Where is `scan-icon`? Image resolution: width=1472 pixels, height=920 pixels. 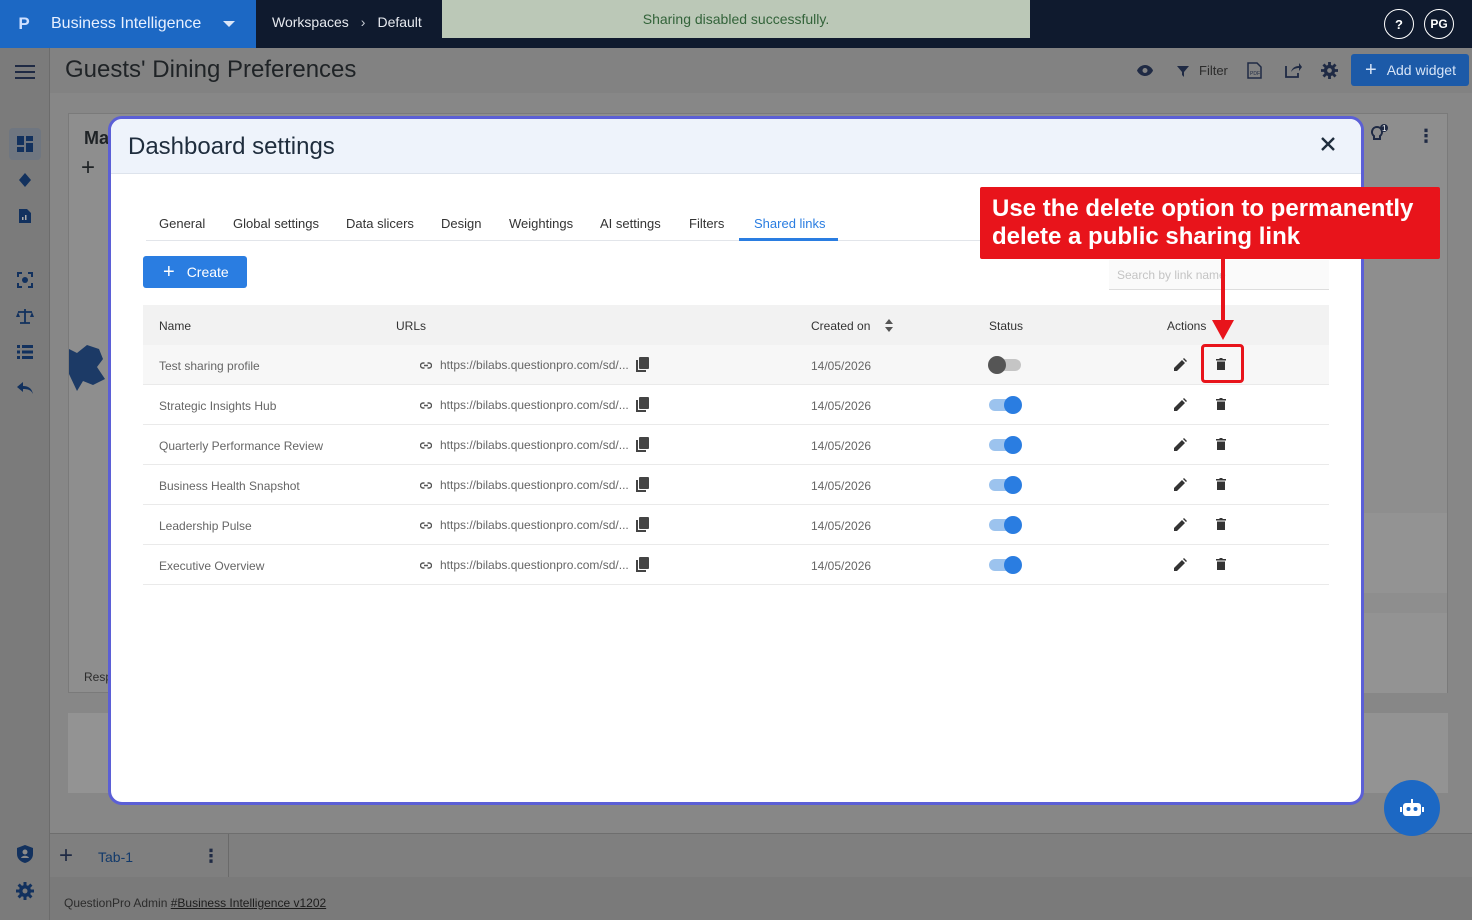 scan-icon is located at coordinates (25, 280).